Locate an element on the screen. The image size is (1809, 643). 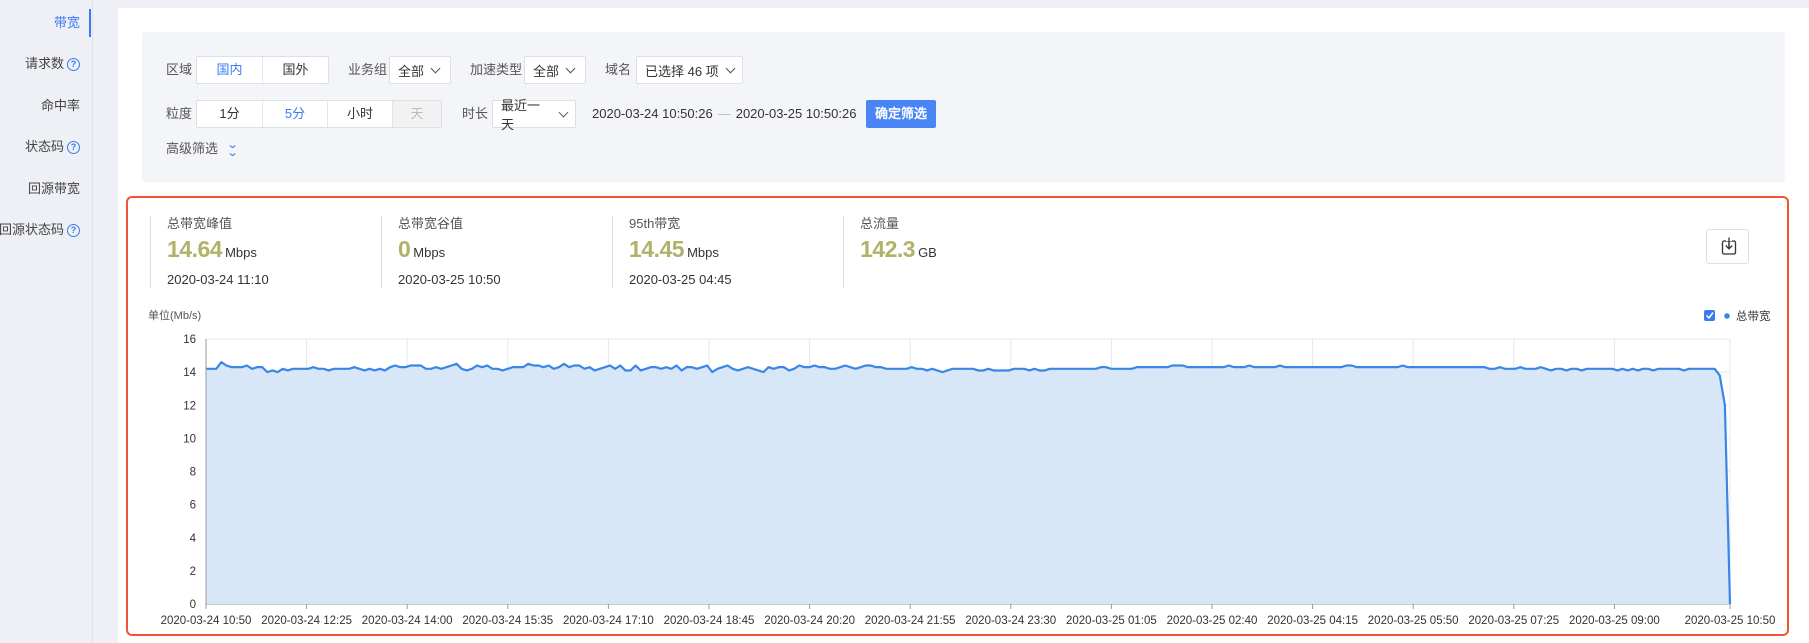
x-tick-label: 2020-03-24 12:25 is located at coordinates (306, 621).